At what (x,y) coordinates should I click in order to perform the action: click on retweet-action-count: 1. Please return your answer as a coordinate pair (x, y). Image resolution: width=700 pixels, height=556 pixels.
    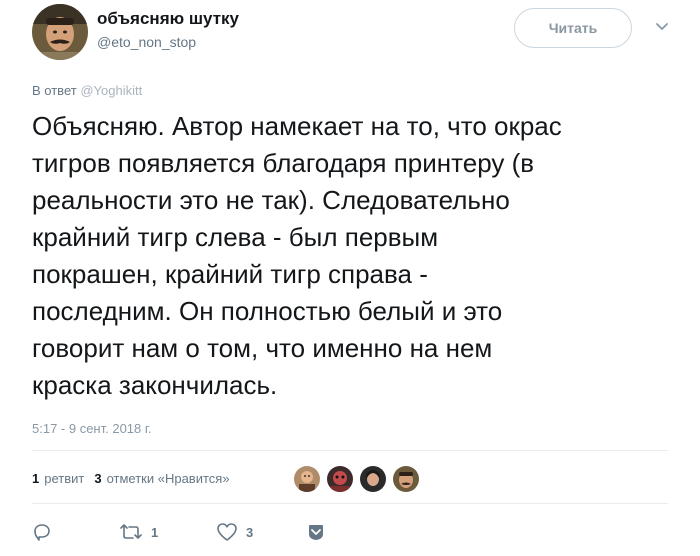
    Looking at the image, I should click on (155, 532).